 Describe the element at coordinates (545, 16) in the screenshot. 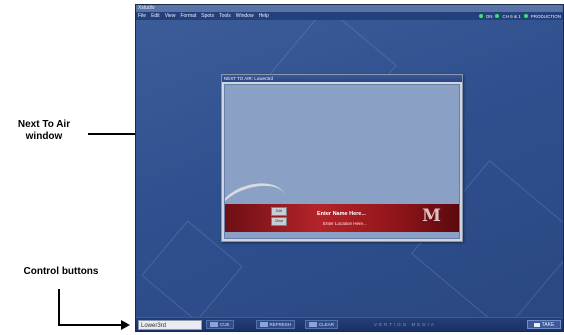

I see `status-production: PRODUCTION` at that location.